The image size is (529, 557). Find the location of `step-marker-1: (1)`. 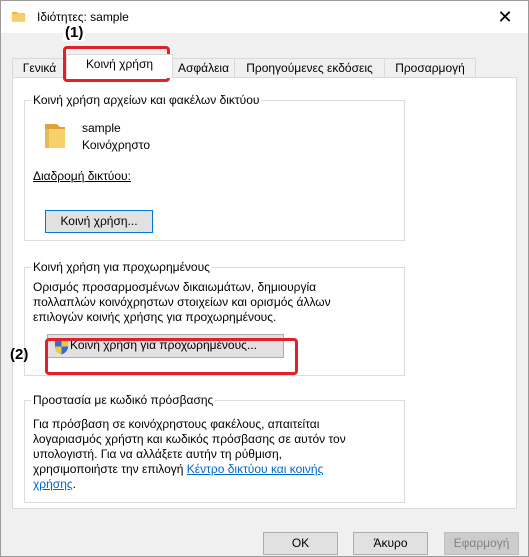

step-marker-1: (1) is located at coordinates (74, 32).